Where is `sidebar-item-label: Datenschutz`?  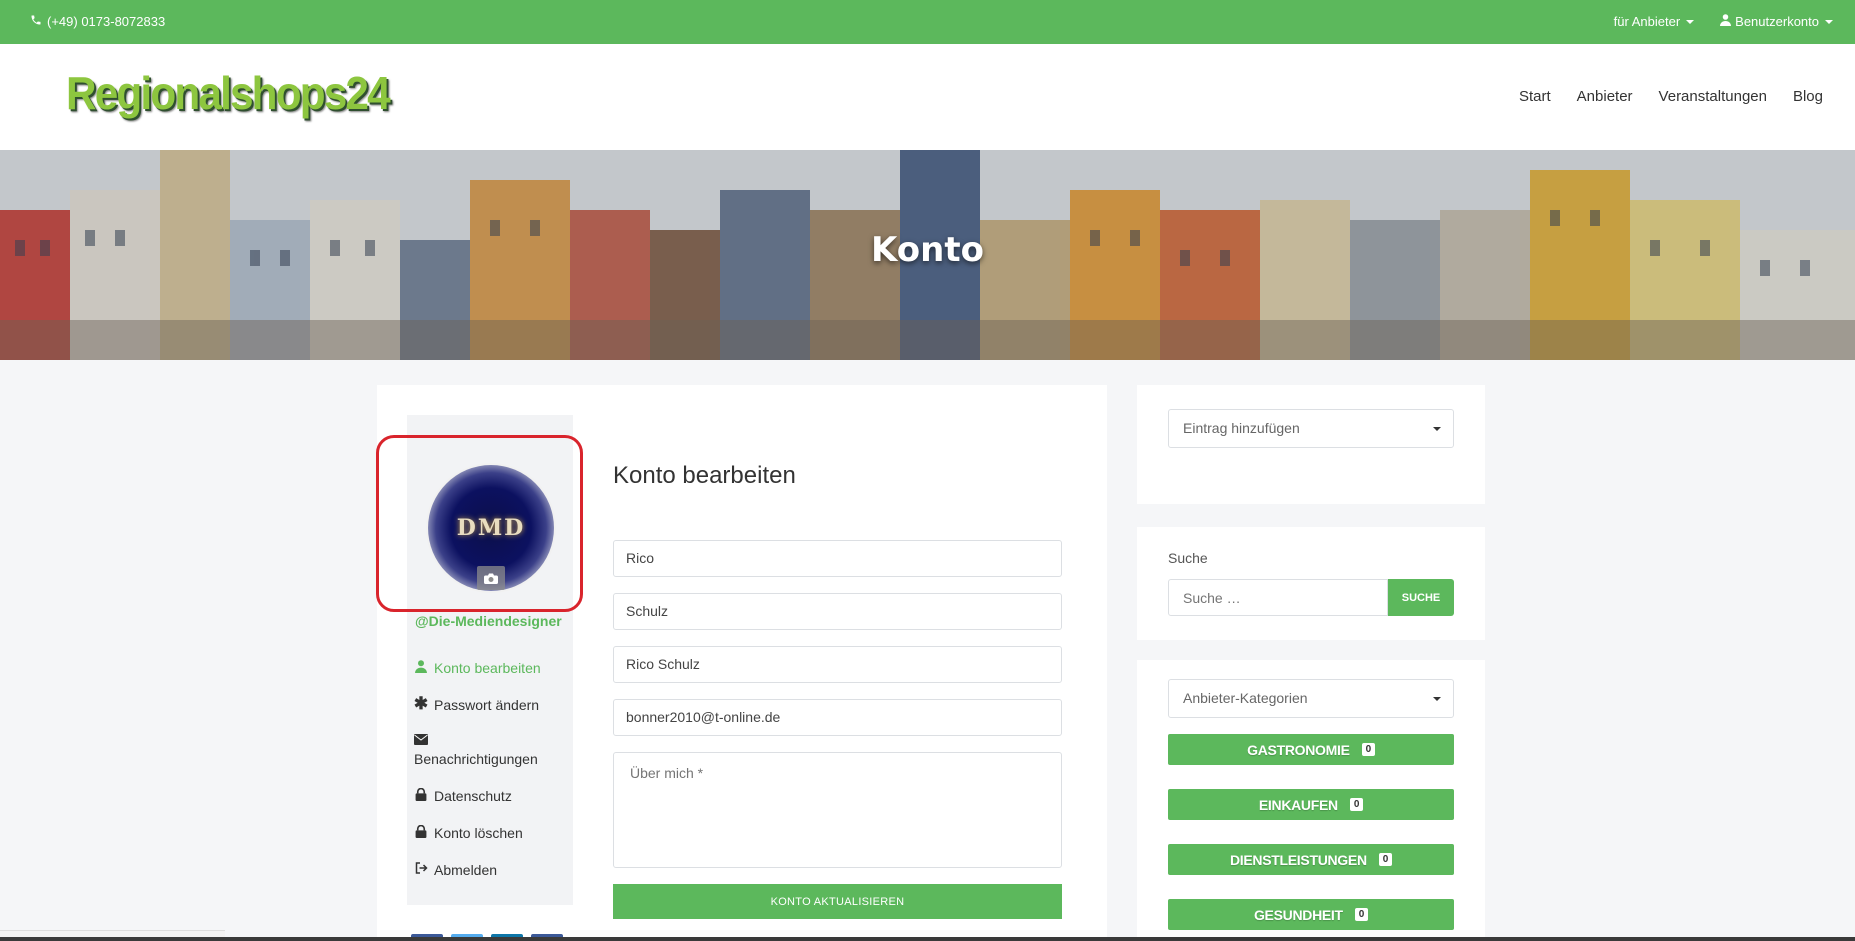
sidebar-item-label: Datenschutz is located at coordinates (473, 796).